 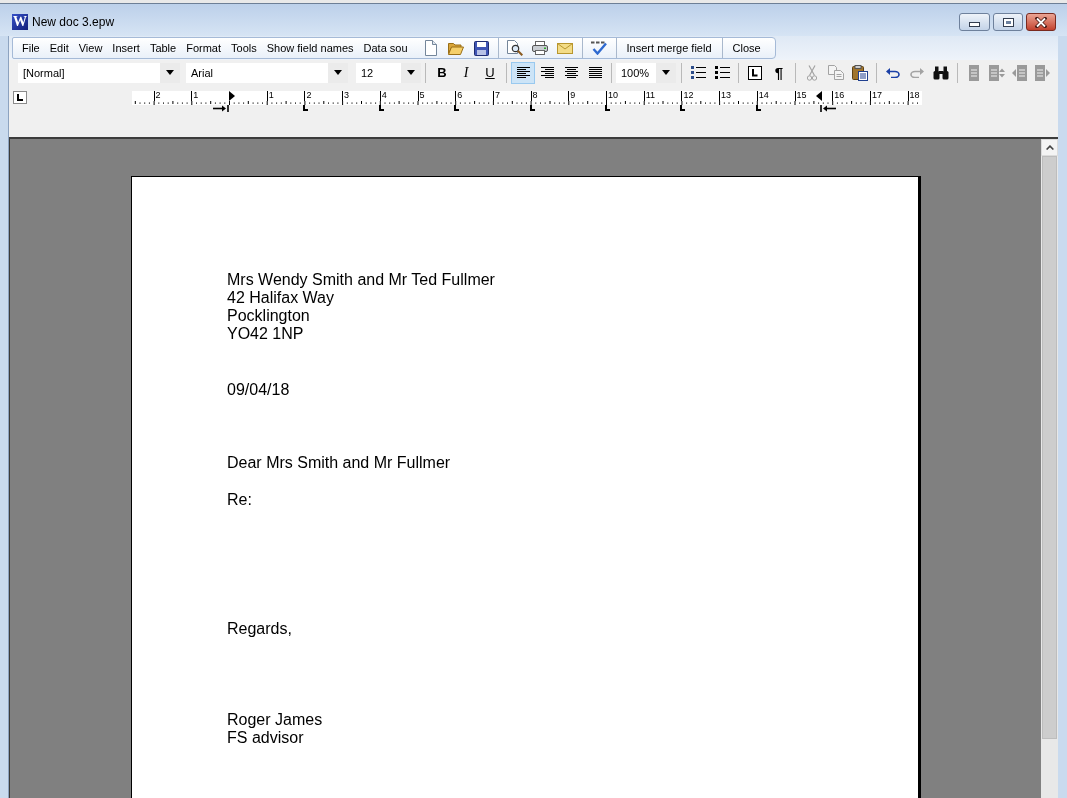 I want to click on dropdown-value: 100%, so click(x=635, y=73).